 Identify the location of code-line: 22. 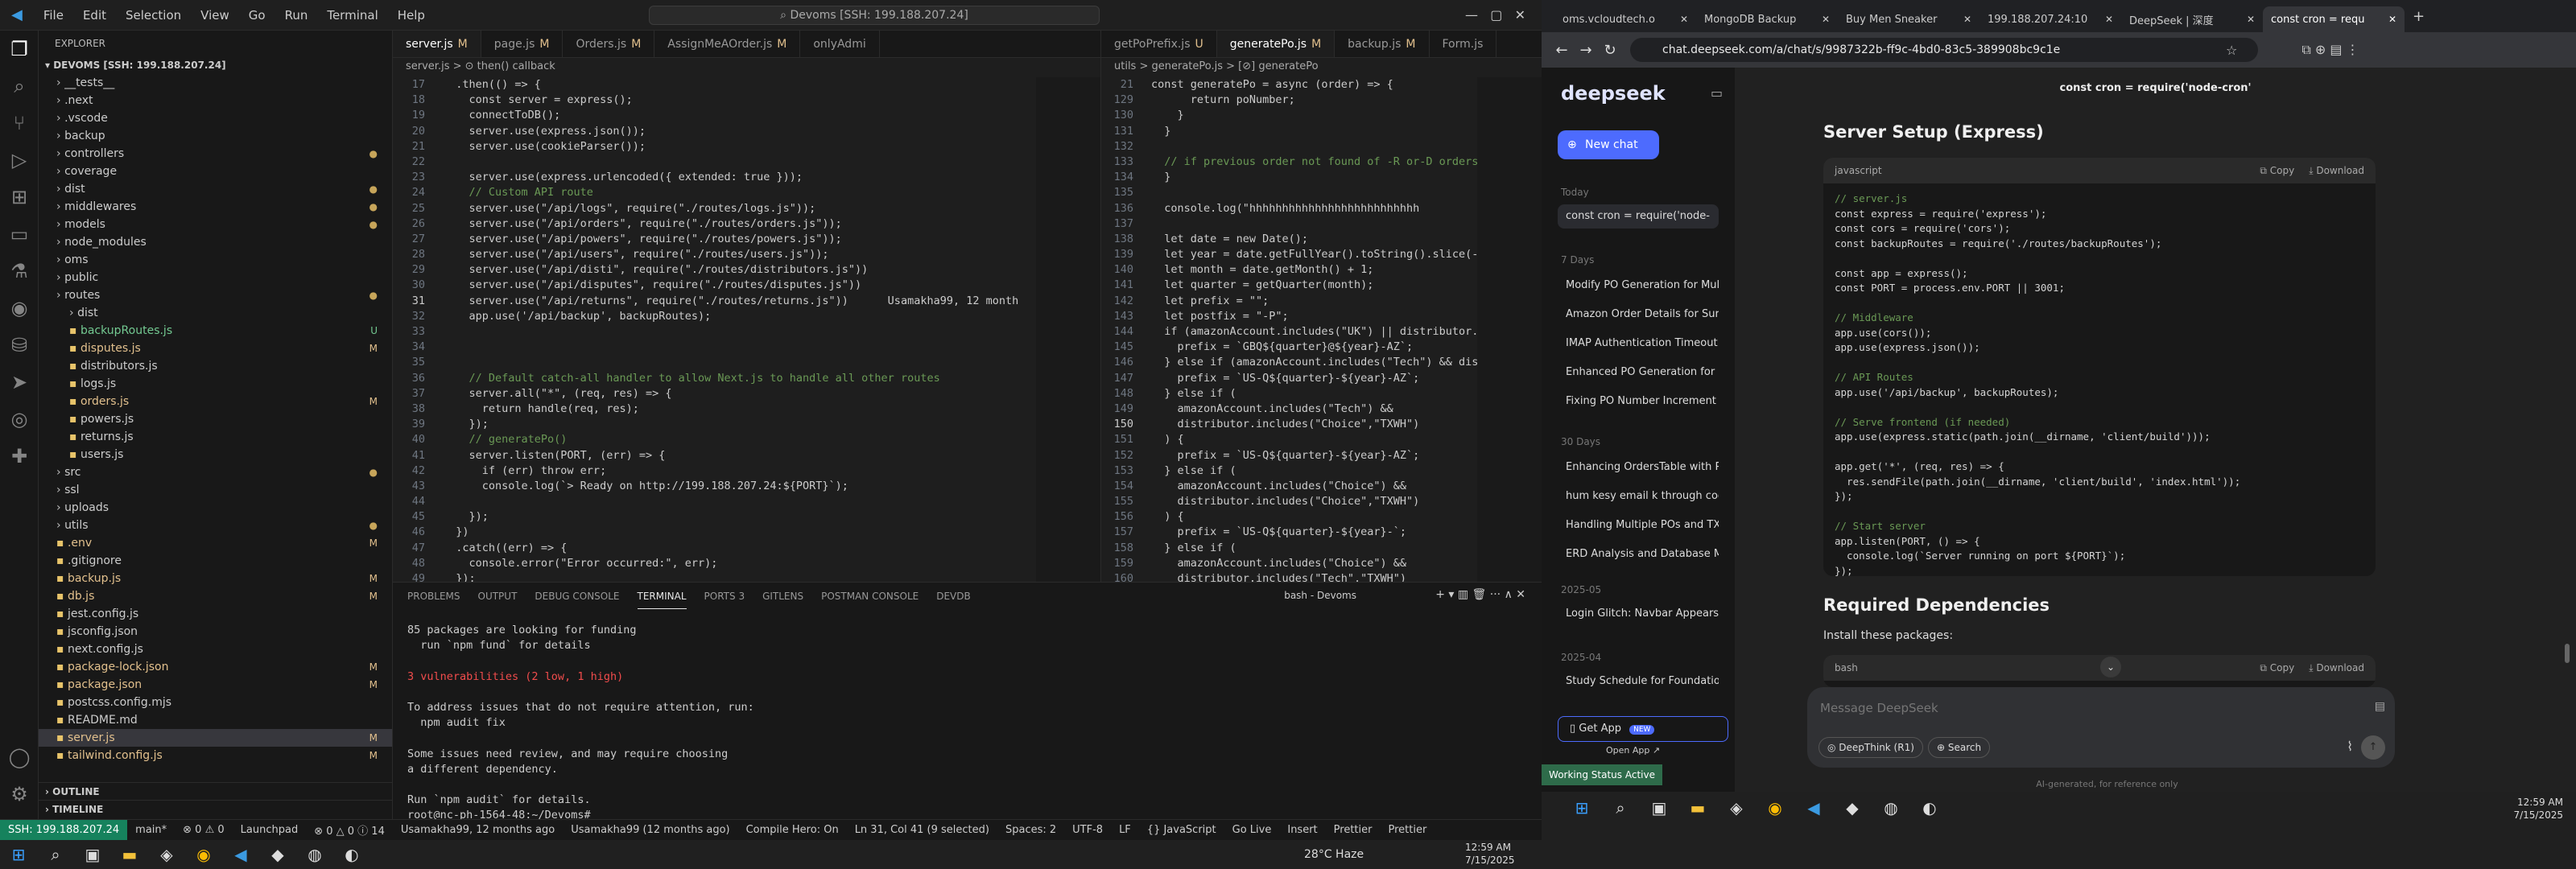
(746, 162).